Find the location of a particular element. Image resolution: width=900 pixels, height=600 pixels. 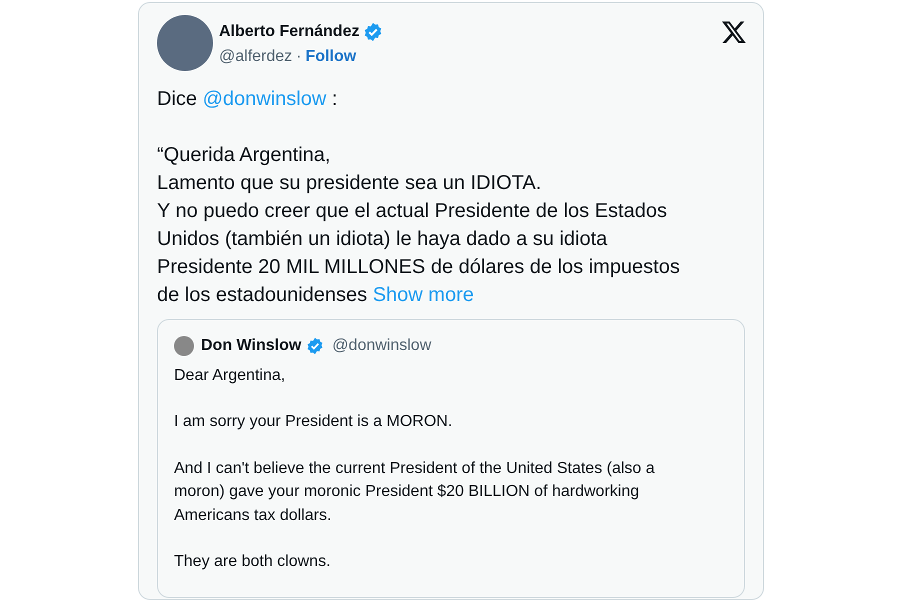

quoted-tweet-text: And I can't believe the current President of the United States (also a moron) gave your moronic President $20 BILLION of hardworking Americans tax dollars. is located at coordinates (415, 492).